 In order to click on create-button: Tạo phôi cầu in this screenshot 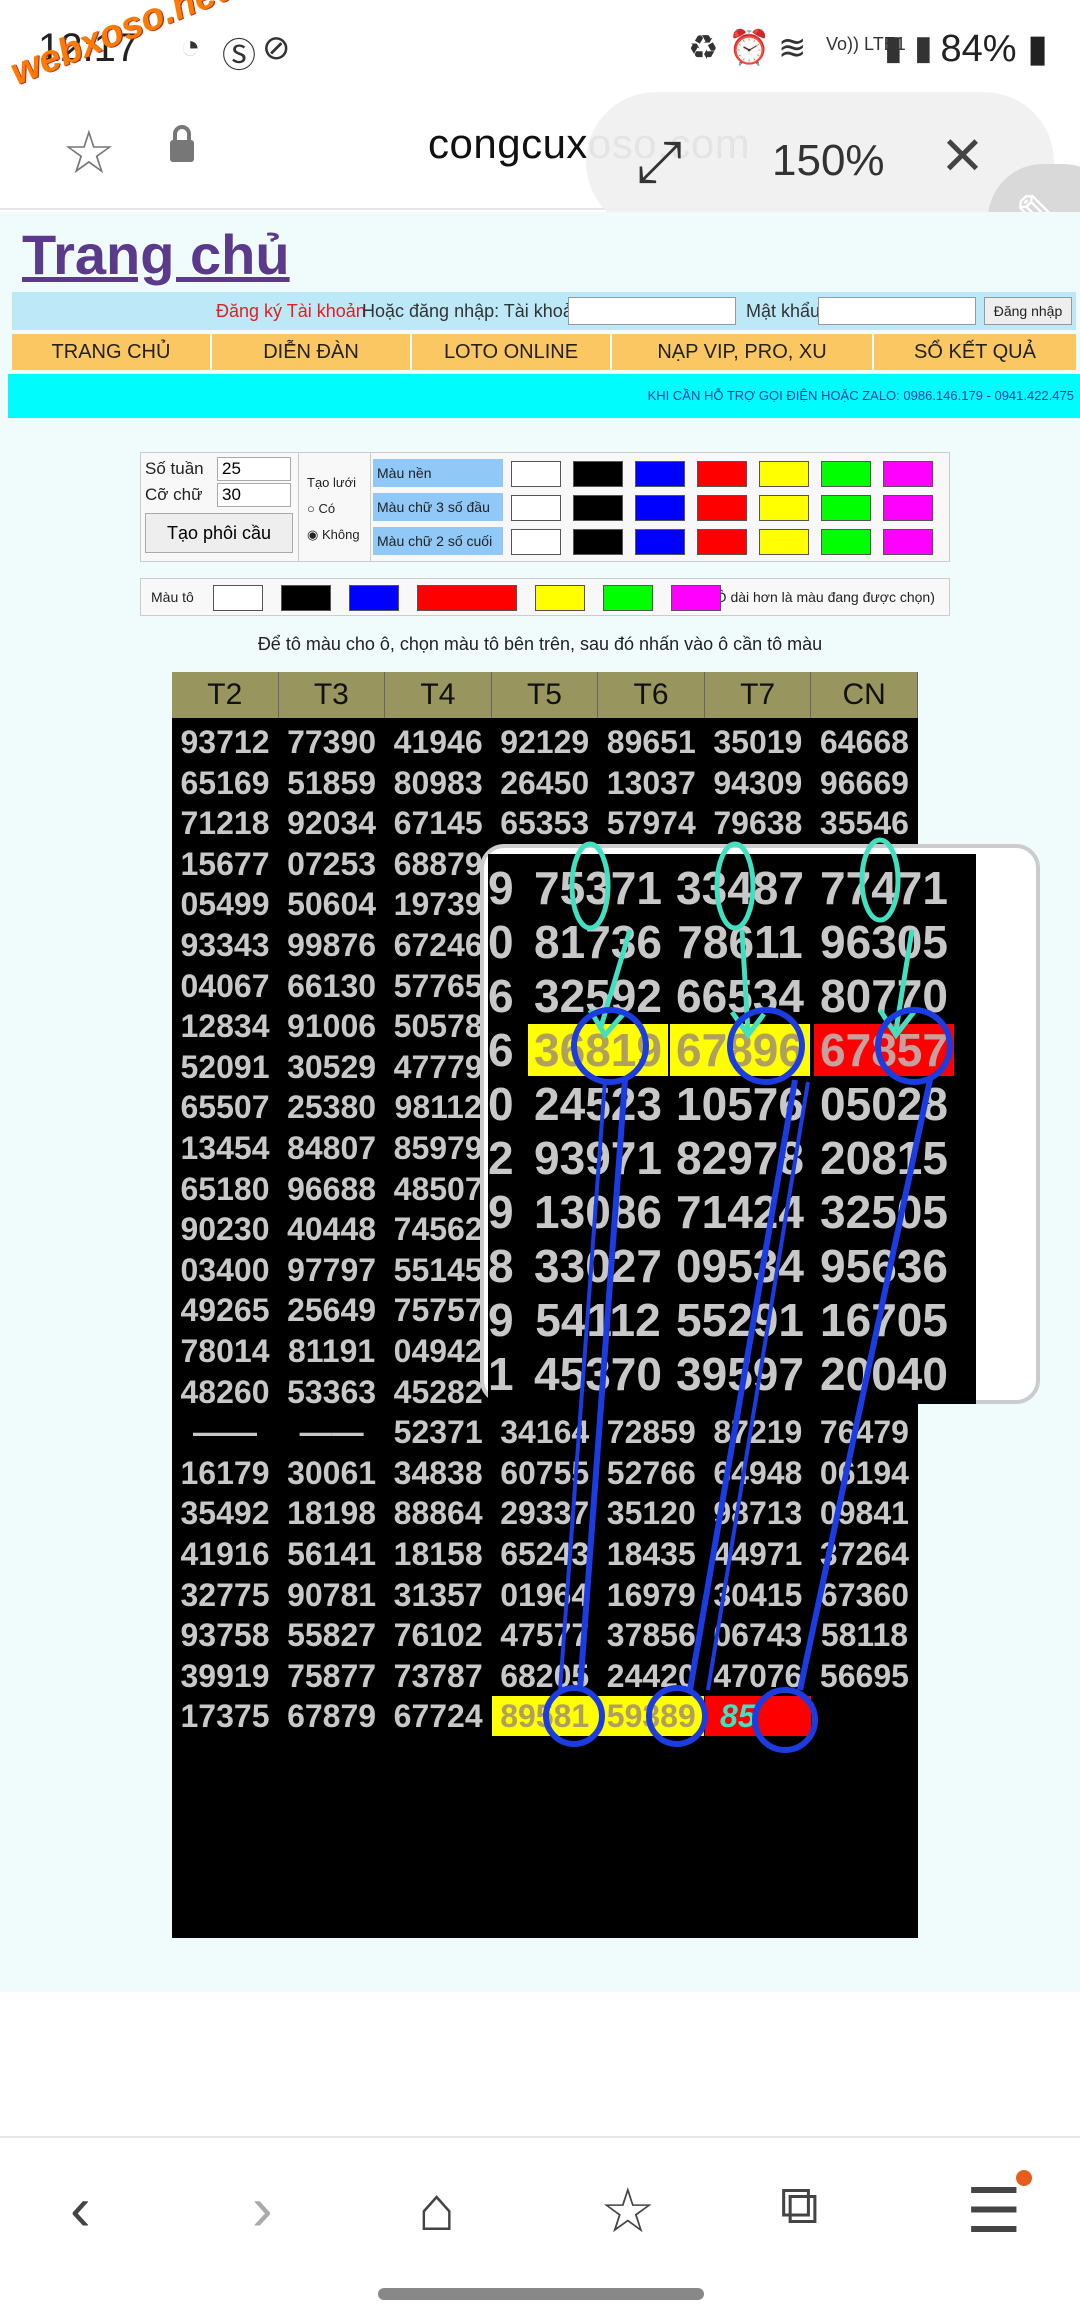, I will do `click(219, 533)`.